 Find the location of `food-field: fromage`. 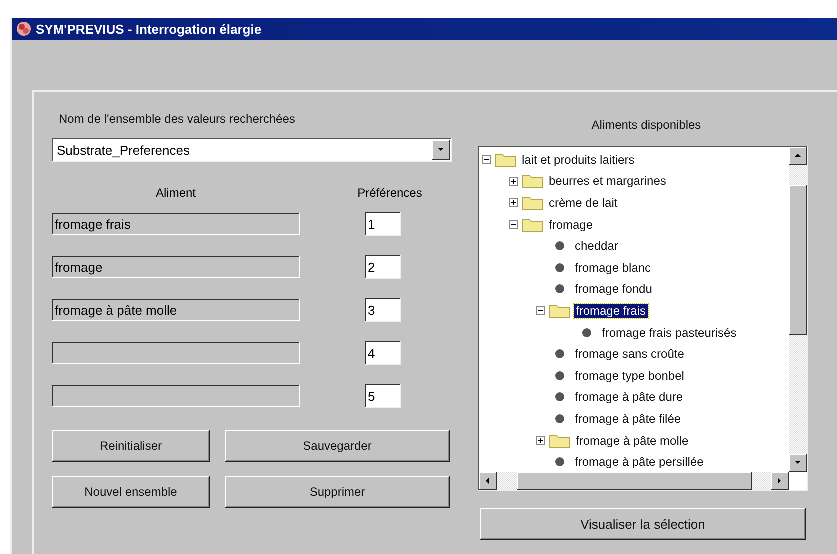

food-field: fromage is located at coordinates (176, 267).